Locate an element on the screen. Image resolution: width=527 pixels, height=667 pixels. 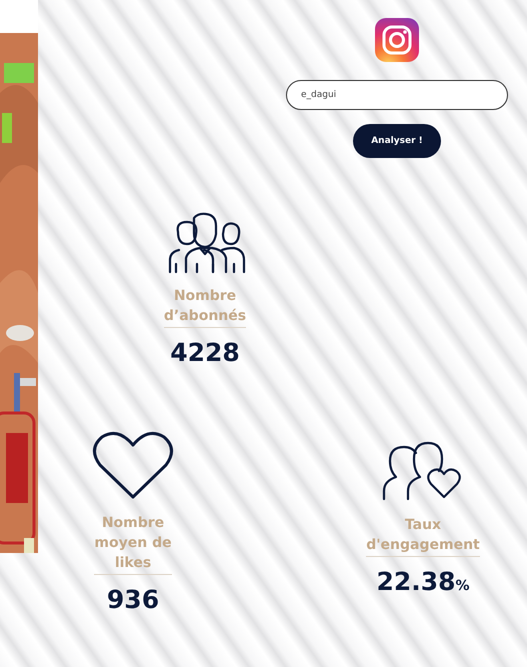
stat-label: Taux d'engagement is located at coordinates (423, 536).